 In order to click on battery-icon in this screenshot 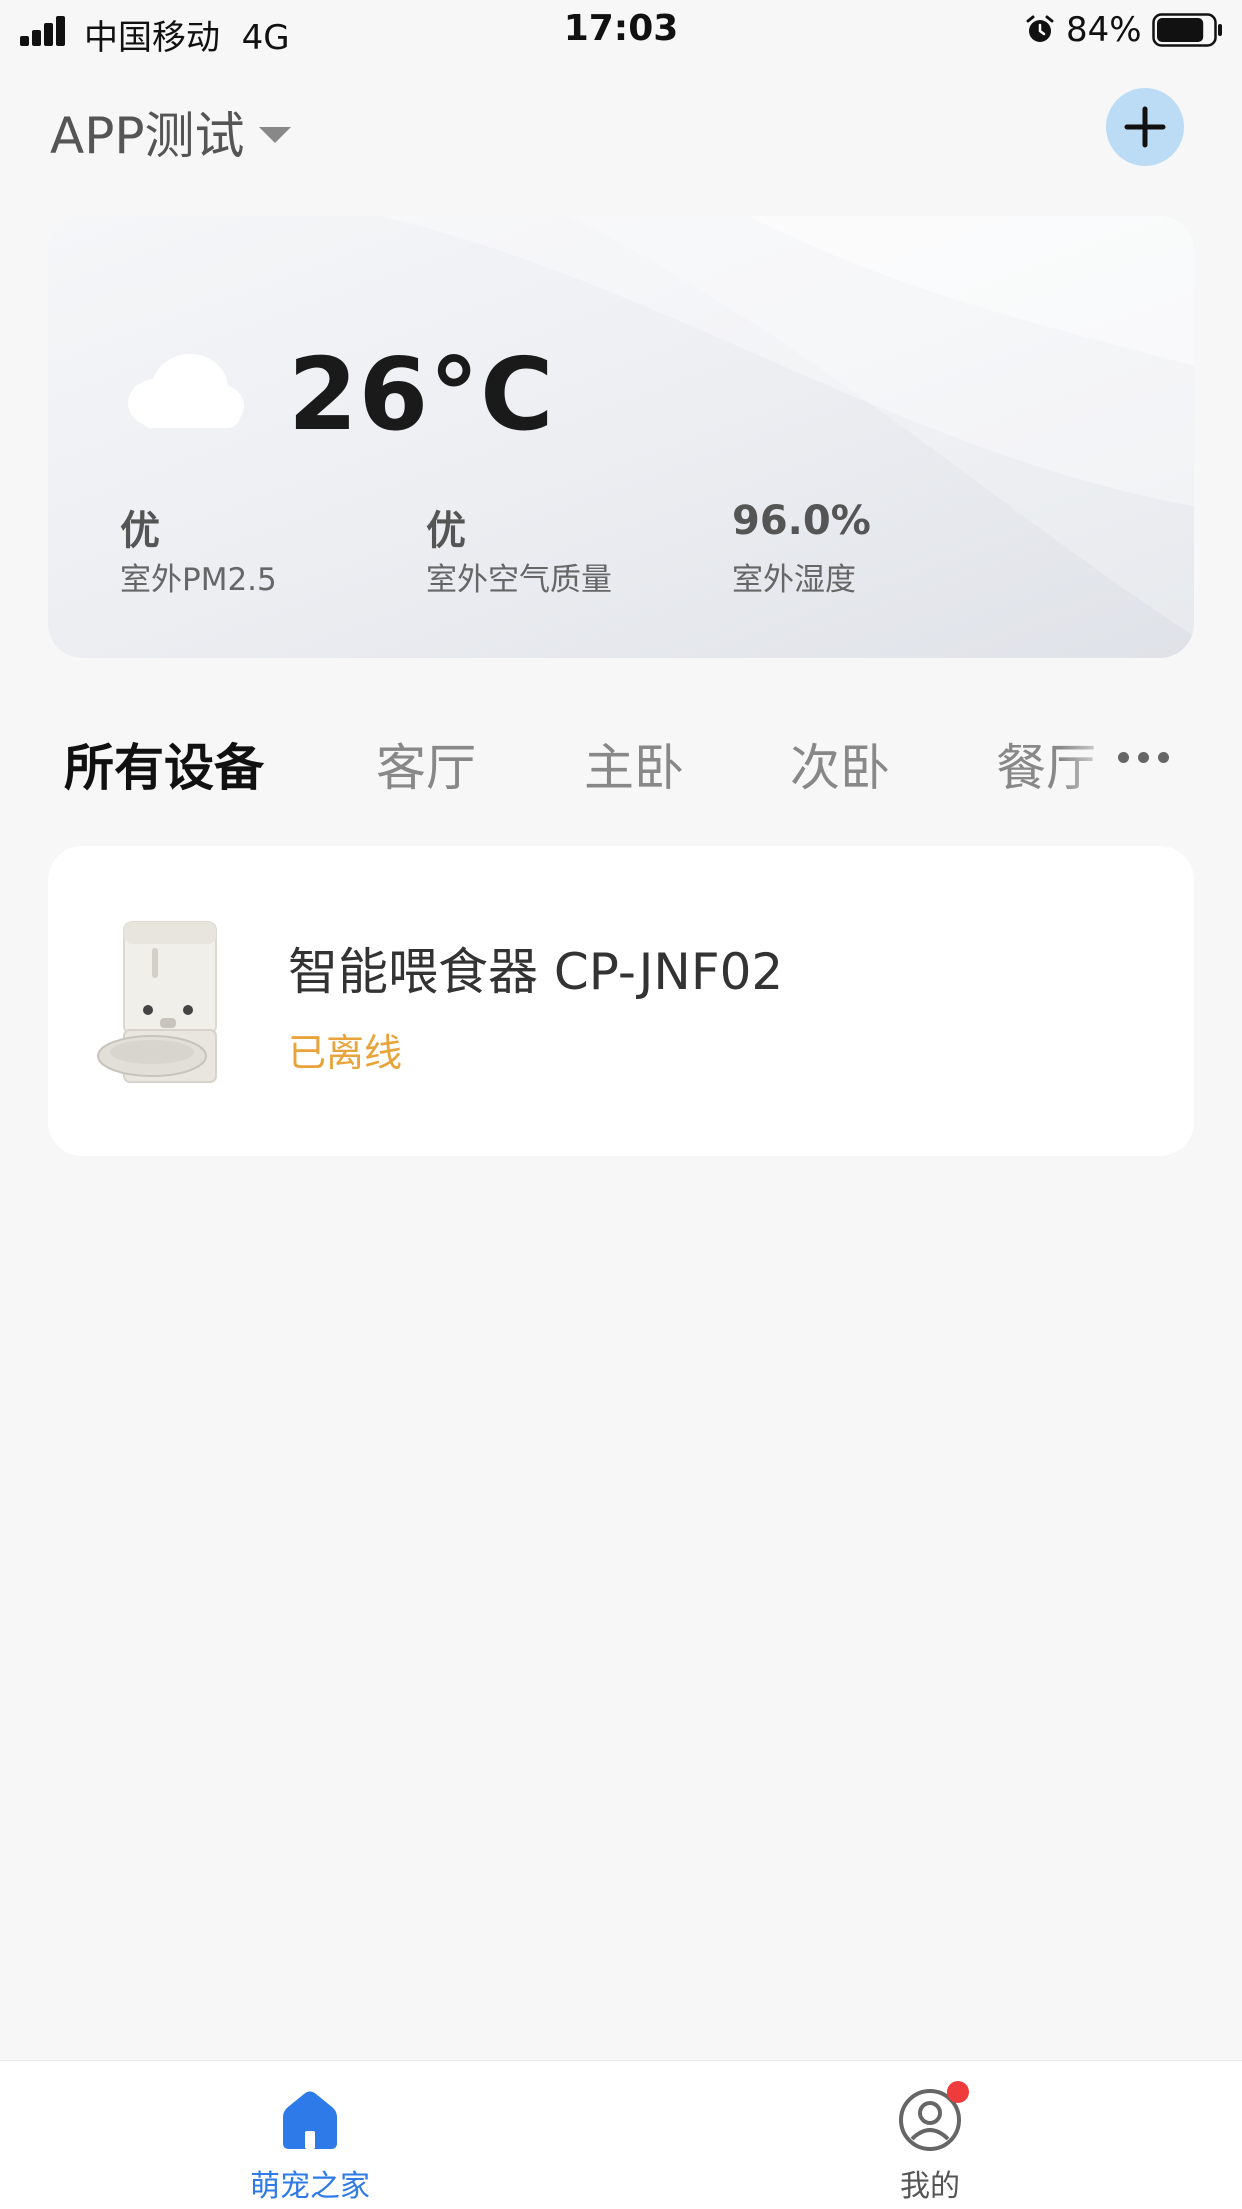, I will do `click(1187, 30)`.